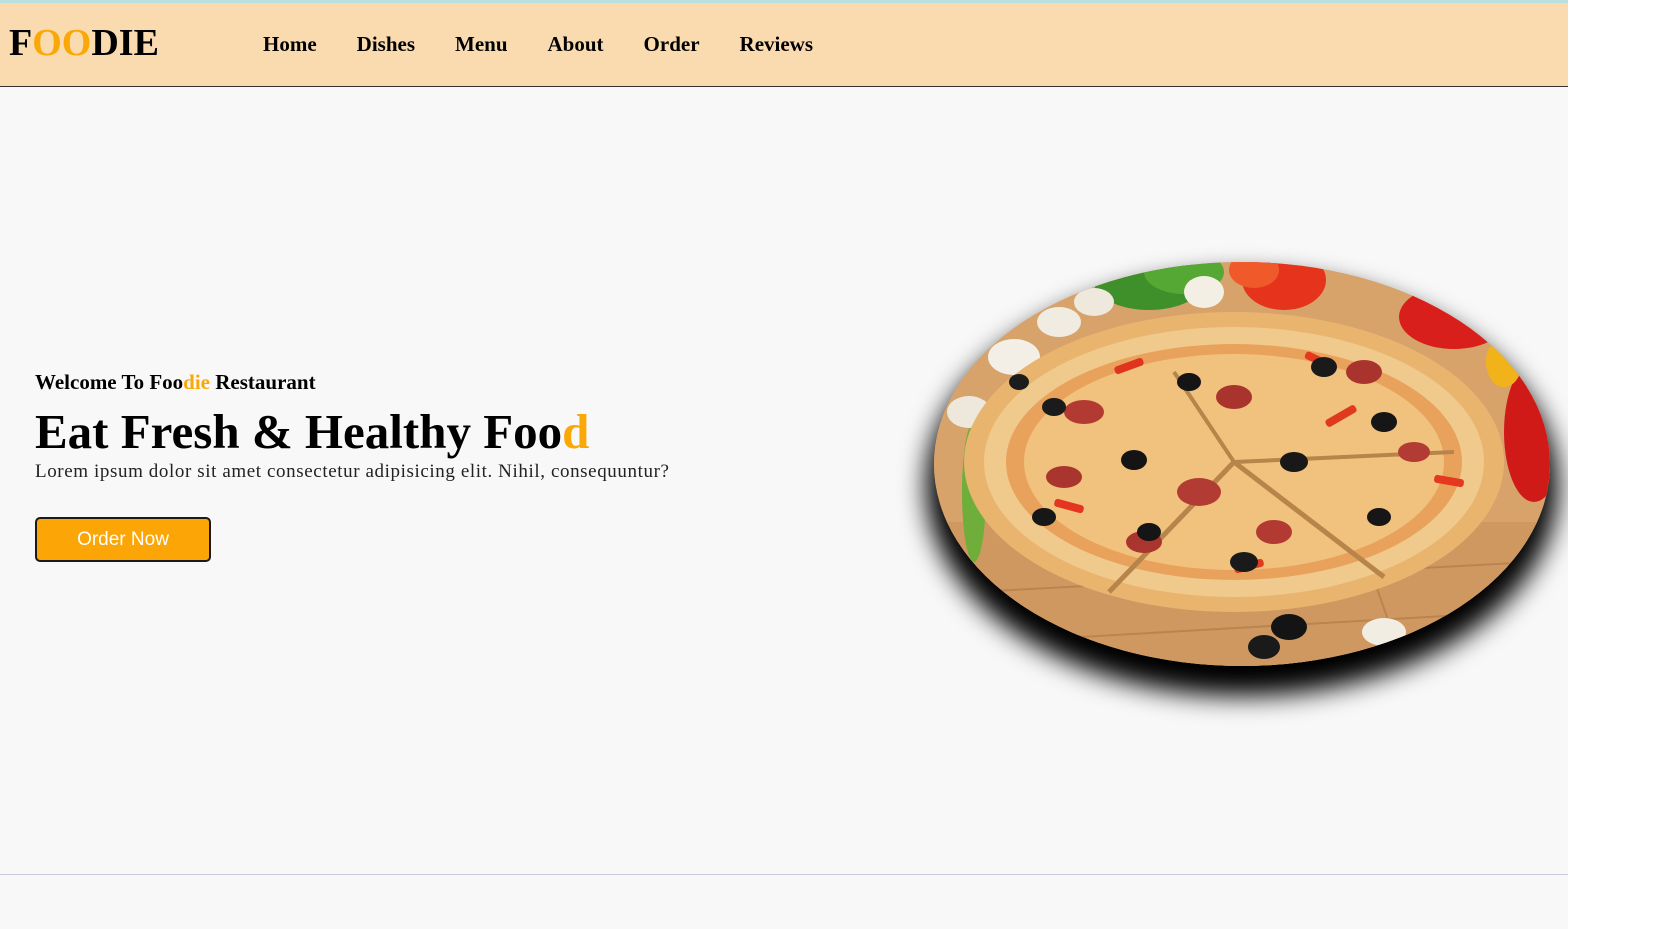 This screenshot has width=1663, height=929. What do you see at coordinates (481, 44) in the screenshot?
I see `nav-link-menu: Menu` at bounding box center [481, 44].